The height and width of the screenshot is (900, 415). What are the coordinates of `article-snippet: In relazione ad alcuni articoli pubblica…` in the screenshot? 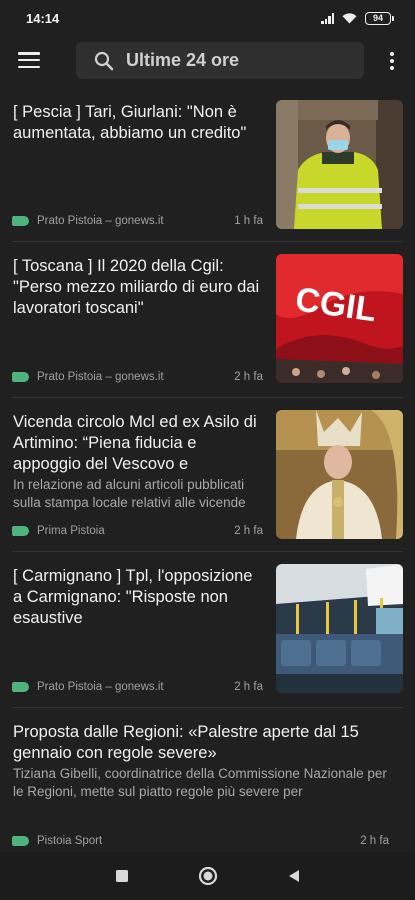 It's located at (129, 493).